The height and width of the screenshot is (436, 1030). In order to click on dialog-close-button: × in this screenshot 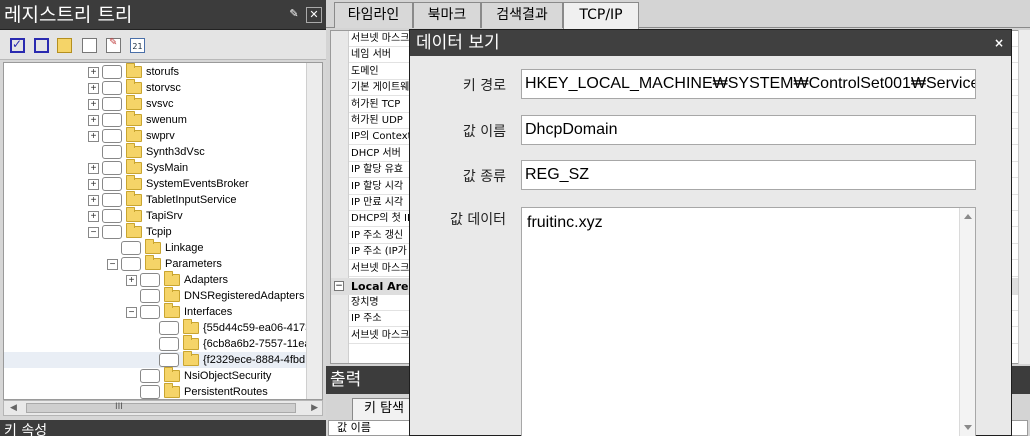, I will do `click(999, 43)`.